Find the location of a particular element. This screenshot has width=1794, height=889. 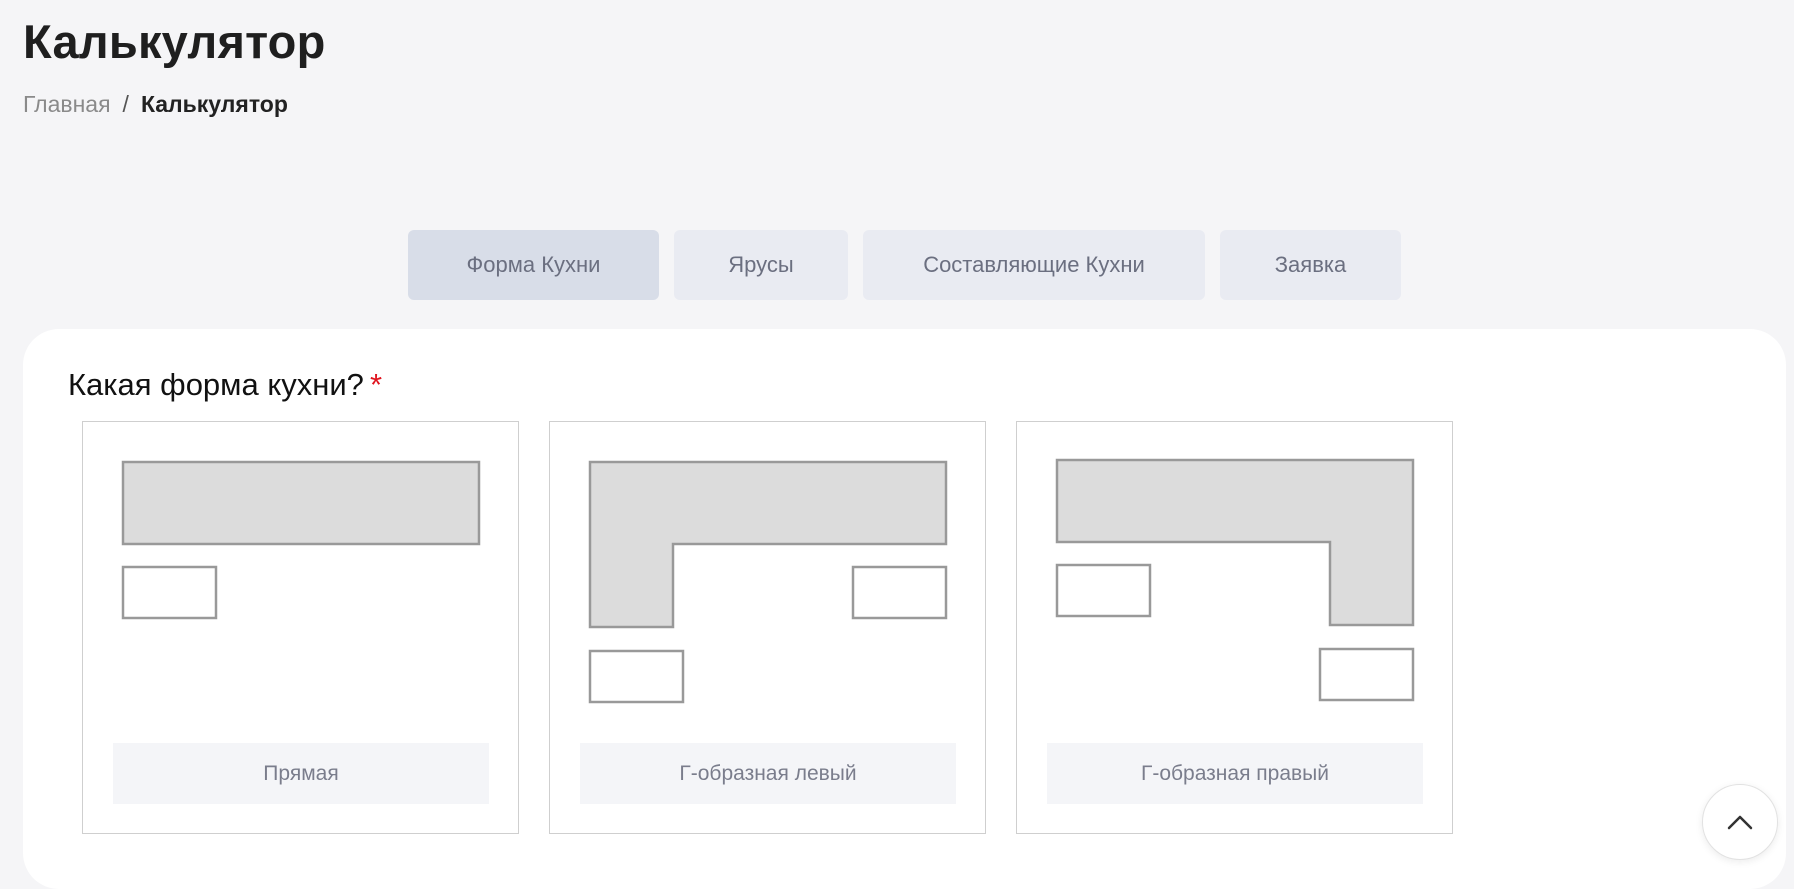

question-title: Какая форма кухни? * is located at coordinates (225, 385).